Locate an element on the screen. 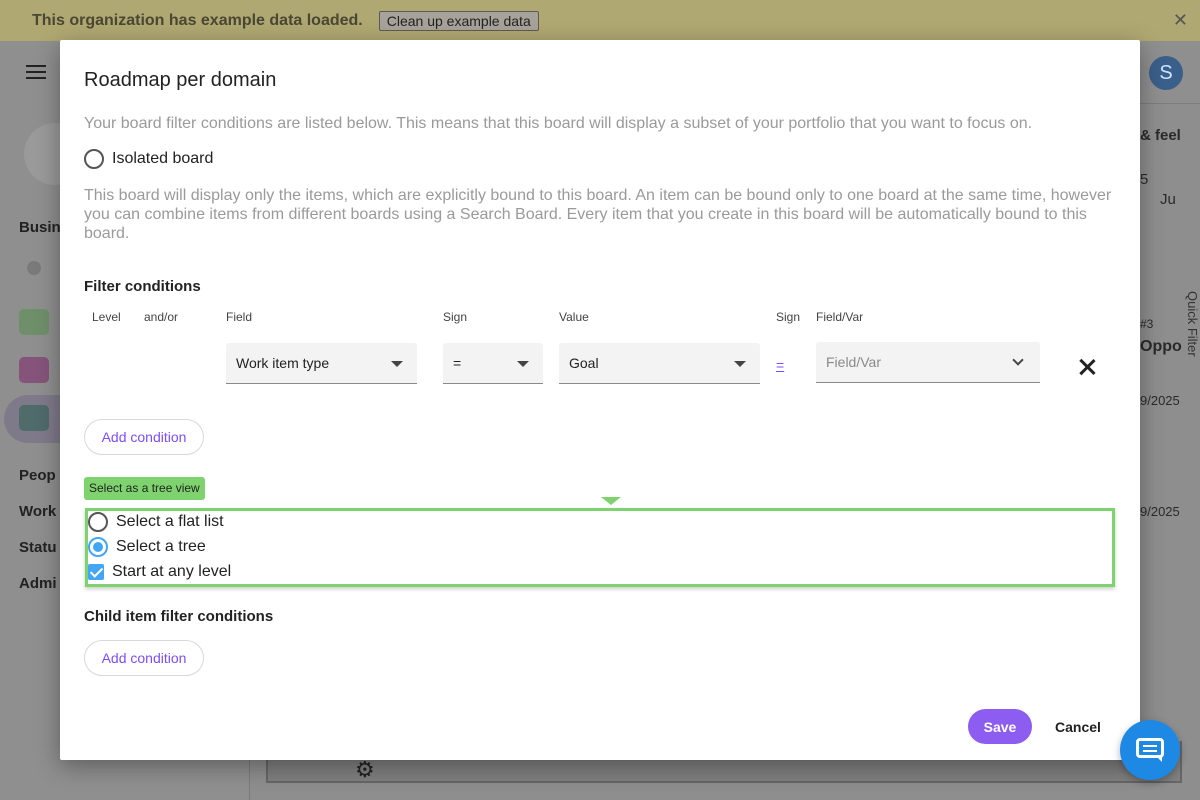 The width and height of the screenshot is (1200, 800). bg-text: Oppo is located at coordinates (1161, 346).